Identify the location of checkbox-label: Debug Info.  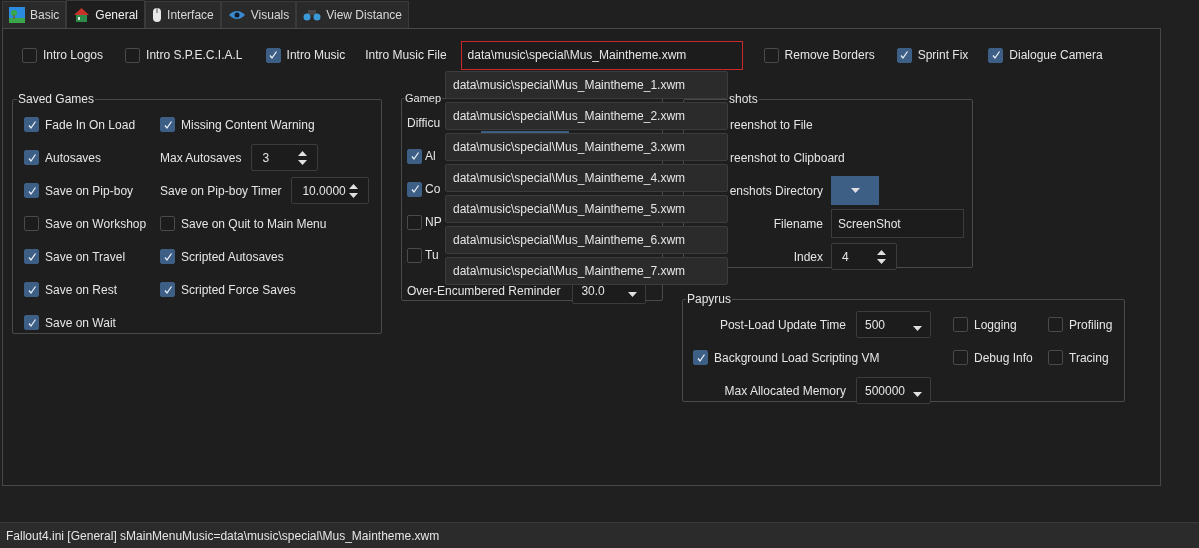
(1003, 358).